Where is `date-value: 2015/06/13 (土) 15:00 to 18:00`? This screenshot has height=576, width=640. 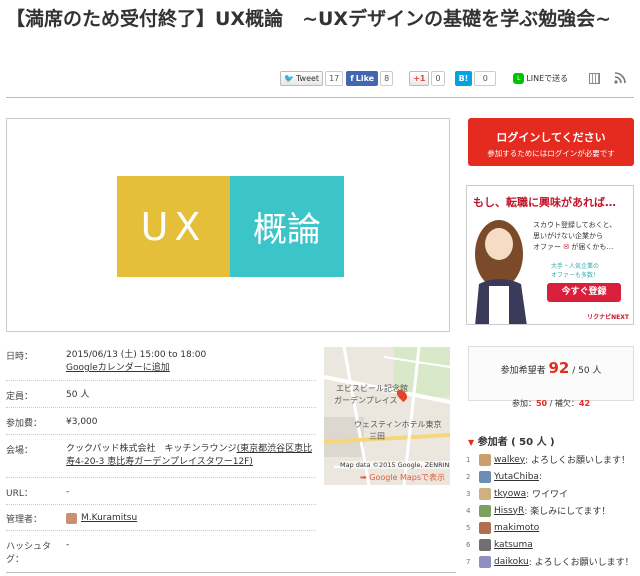 date-value: 2015/06/13 (土) 15:00 to 18:00 is located at coordinates (136, 355).